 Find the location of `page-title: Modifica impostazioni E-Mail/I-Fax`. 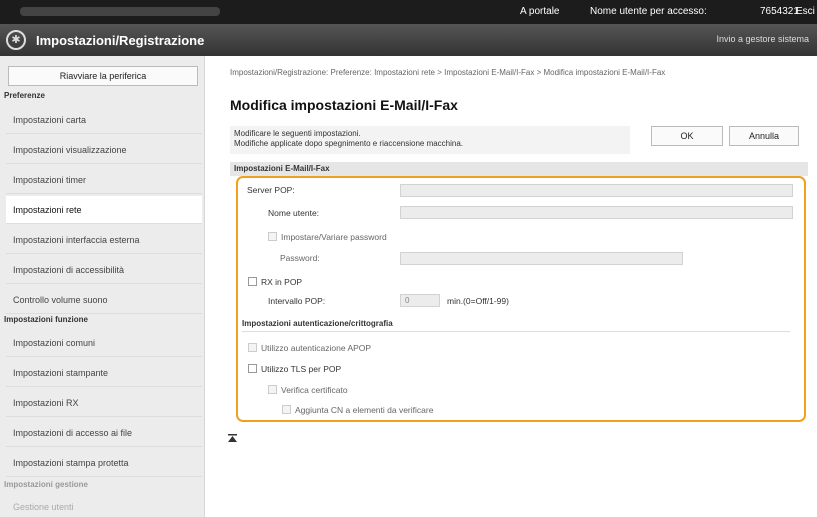

page-title: Modifica impostazioni E-Mail/I-Fax is located at coordinates (344, 105).